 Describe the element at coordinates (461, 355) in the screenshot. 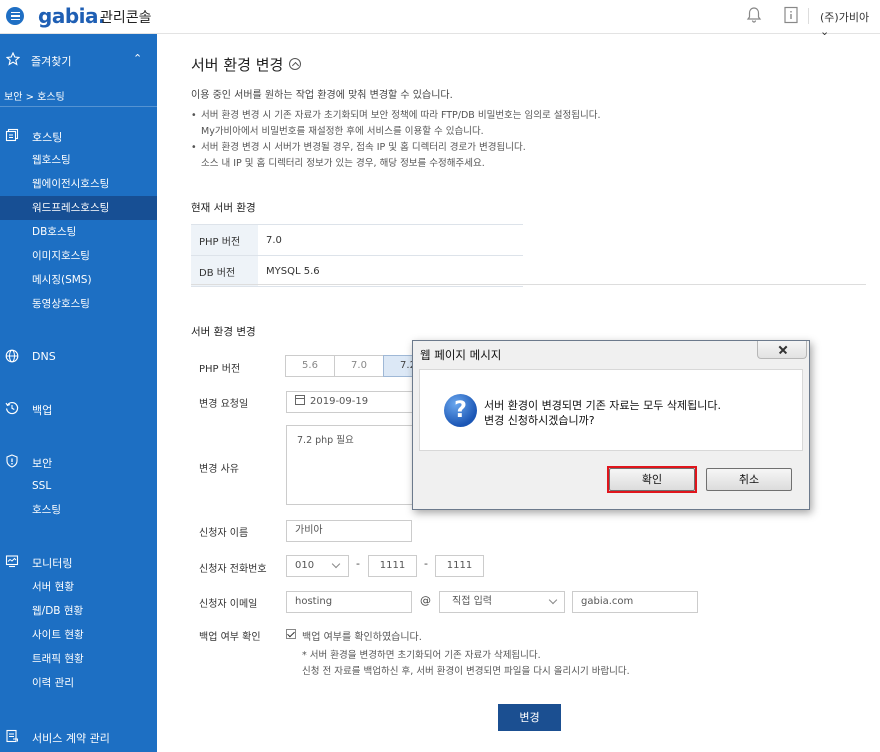

I see `dialog-title: 웹 페이지 메시지` at that location.